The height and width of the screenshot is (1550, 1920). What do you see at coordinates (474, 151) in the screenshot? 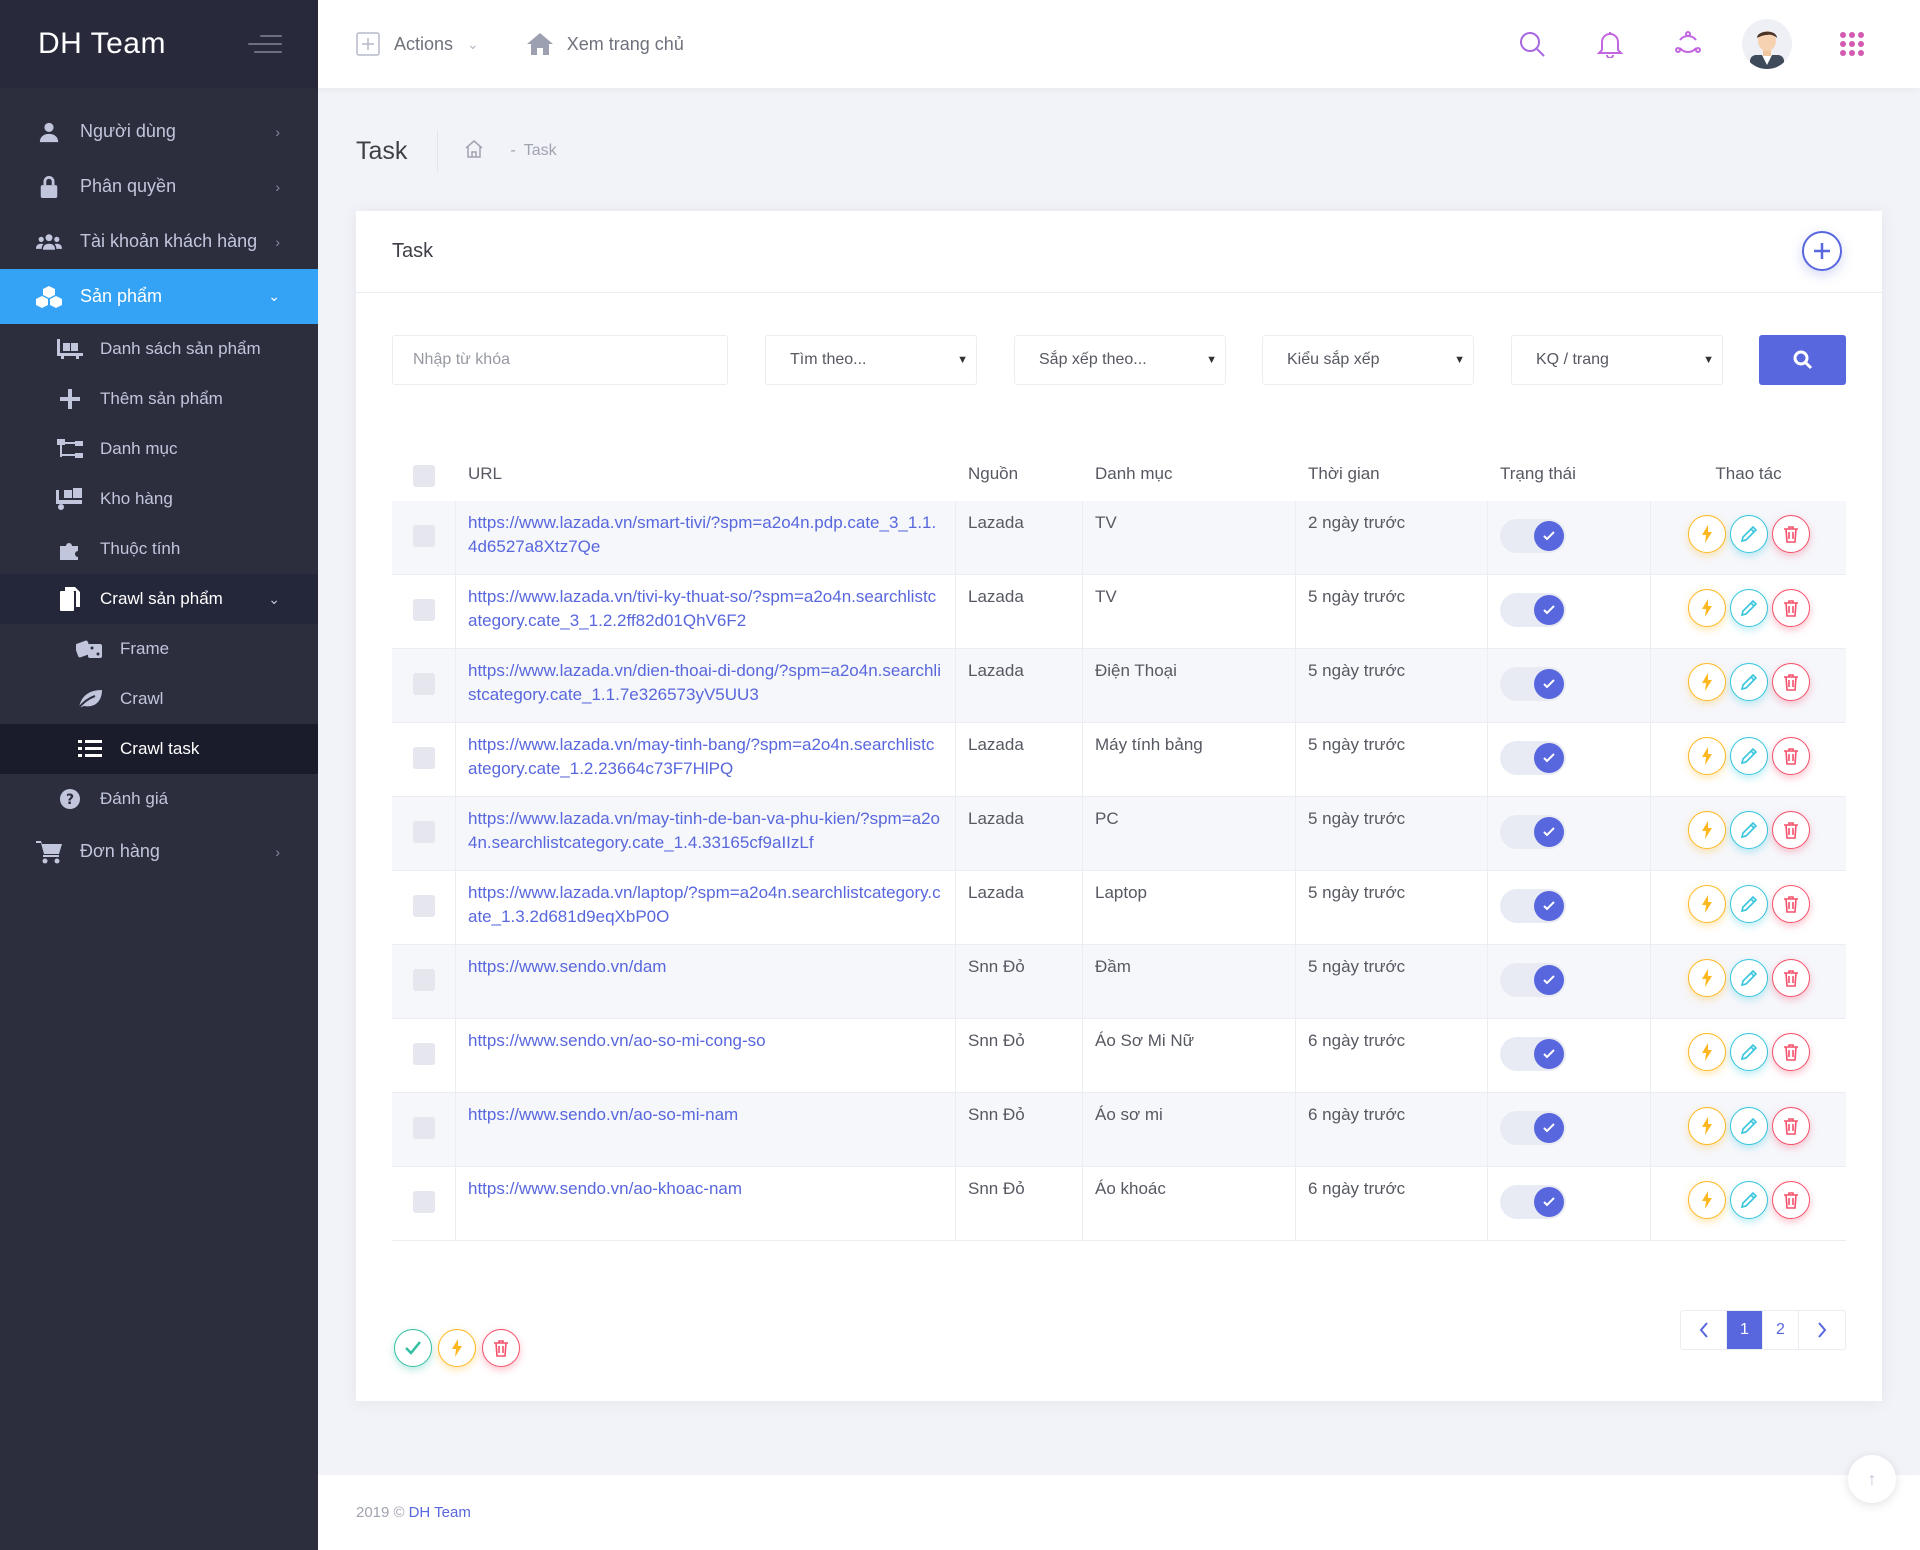
I see `home-icon` at bounding box center [474, 151].